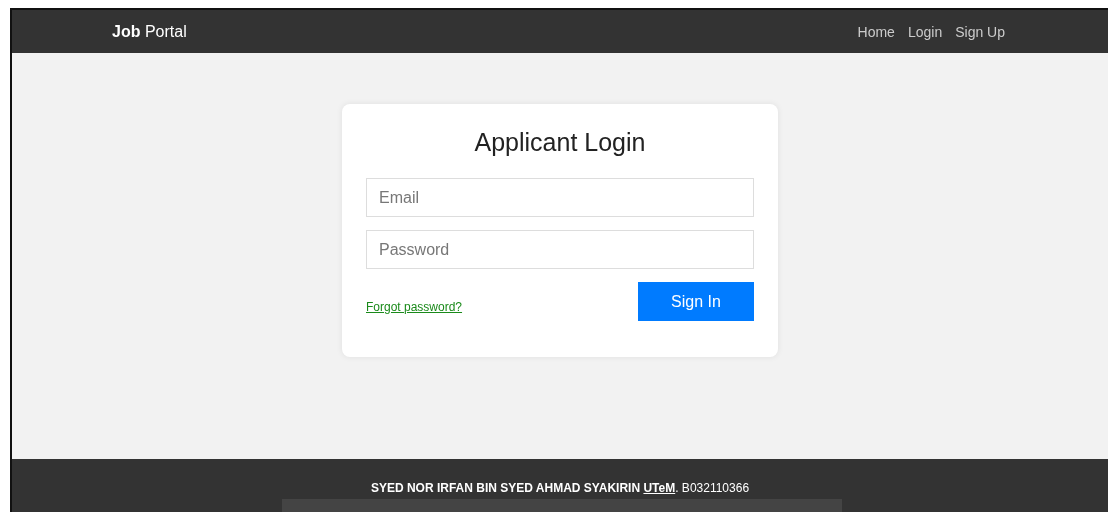 This screenshot has height=512, width=1108. What do you see at coordinates (560, 142) in the screenshot?
I see `login-title: Applicant Login` at bounding box center [560, 142].